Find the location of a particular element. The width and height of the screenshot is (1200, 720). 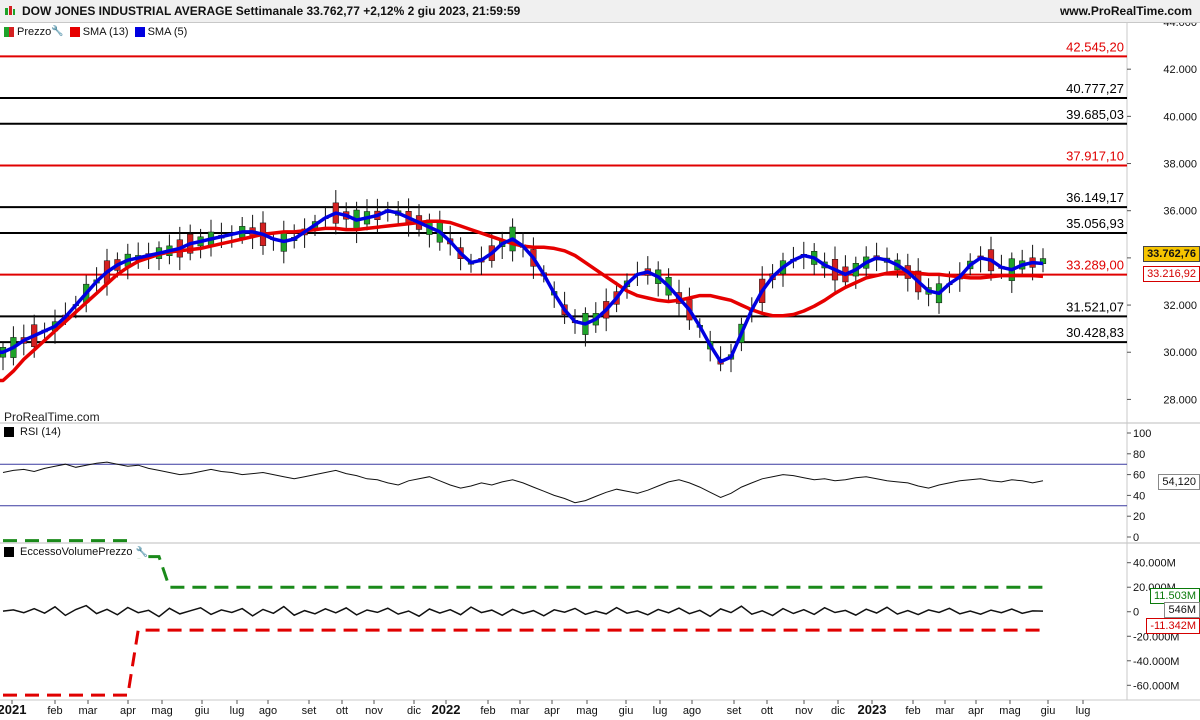

rsi-tick-label: 80 is located at coordinates (1139, 455).